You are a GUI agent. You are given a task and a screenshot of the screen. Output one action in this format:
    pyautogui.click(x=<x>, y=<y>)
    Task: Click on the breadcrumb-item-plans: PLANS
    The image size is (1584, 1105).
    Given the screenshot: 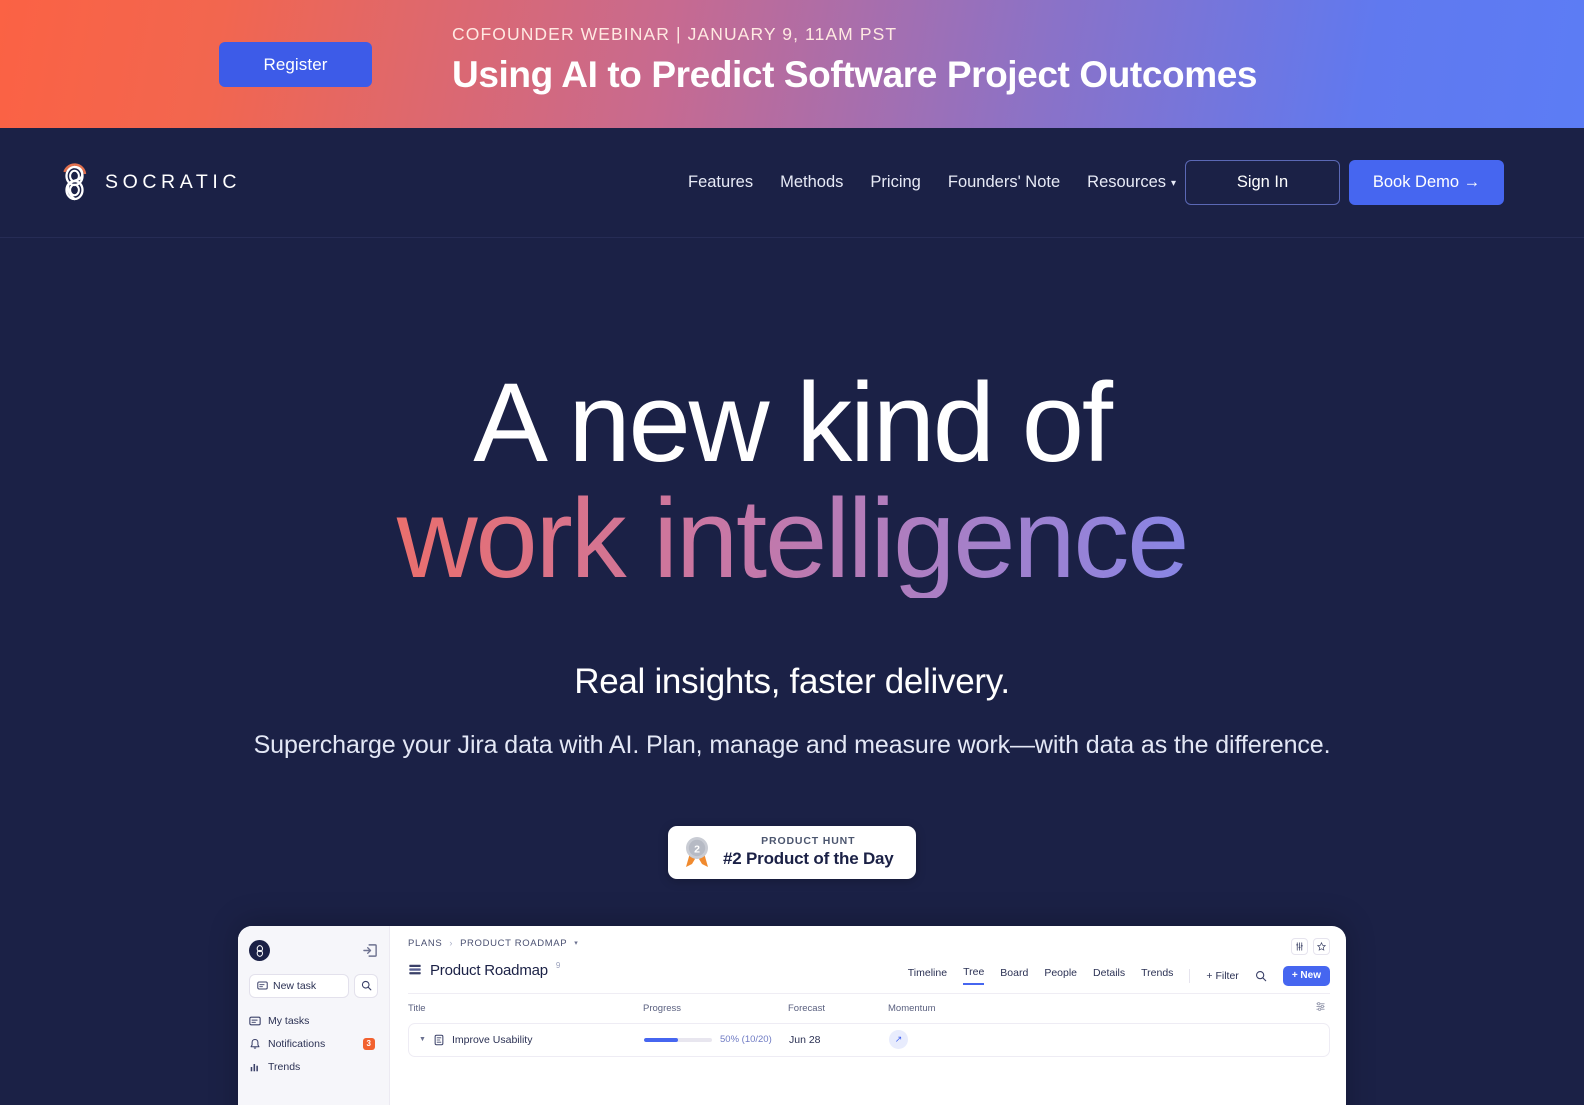 What is the action you would take?
    pyautogui.click(x=425, y=943)
    